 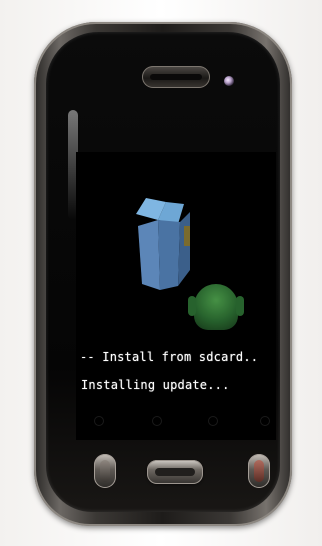 What do you see at coordinates (163, 245) in the screenshot?
I see `android-update-box-icon` at bounding box center [163, 245].